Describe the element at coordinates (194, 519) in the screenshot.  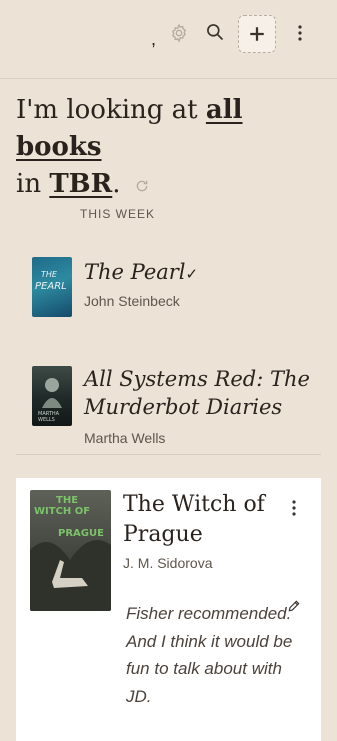
I see `book-title: The Witch of Prague` at that location.